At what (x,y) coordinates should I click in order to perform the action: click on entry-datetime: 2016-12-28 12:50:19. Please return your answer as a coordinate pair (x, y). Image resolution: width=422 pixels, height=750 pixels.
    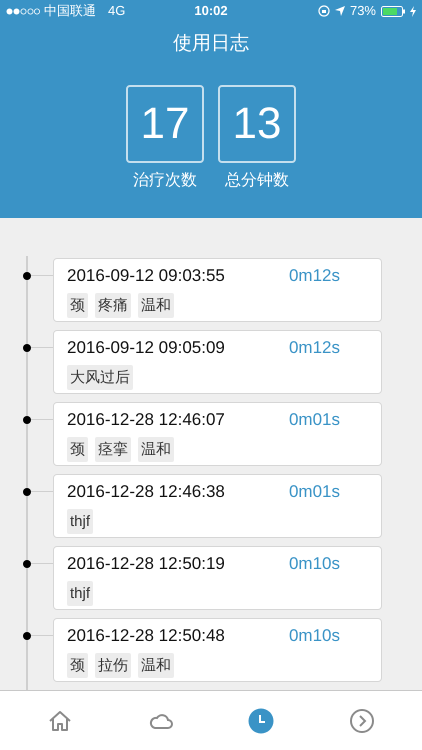
    Looking at the image, I should click on (146, 564).